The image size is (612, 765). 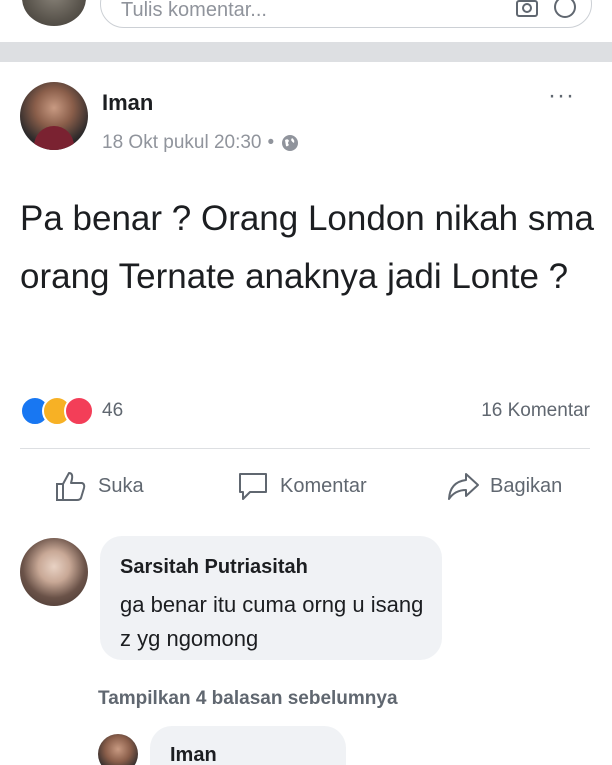 What do you see at coordinates (79, 411) in the screenshot?
I see `love-reaction-icon` at bounding box center [79, 411].